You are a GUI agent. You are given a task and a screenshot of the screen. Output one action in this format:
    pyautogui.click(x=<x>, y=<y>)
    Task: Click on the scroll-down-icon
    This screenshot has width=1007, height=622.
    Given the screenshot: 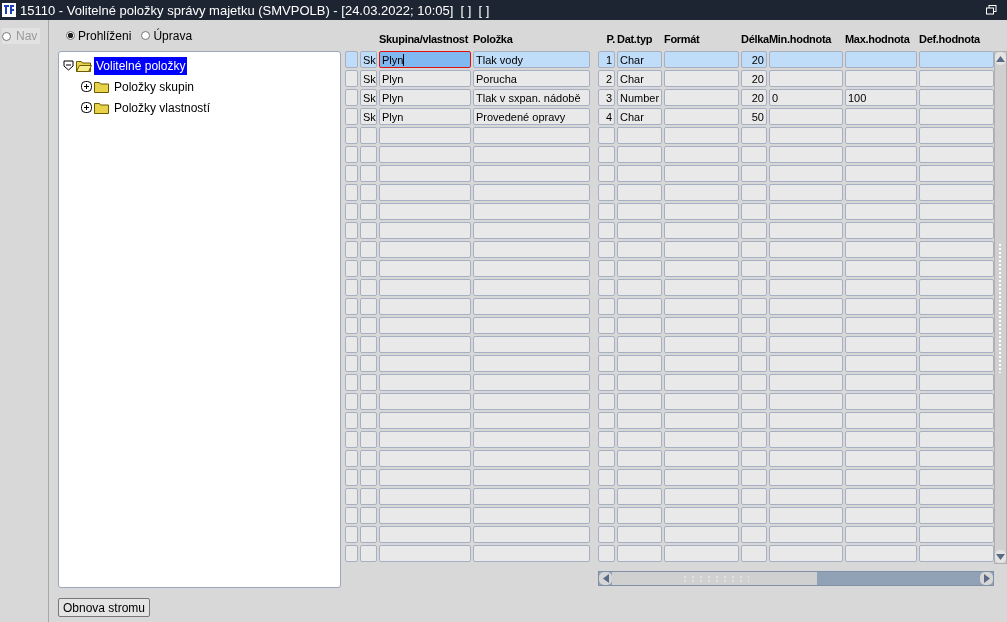 What is the action you would take?
    pyautogui.click(x=1000, y=556)
    